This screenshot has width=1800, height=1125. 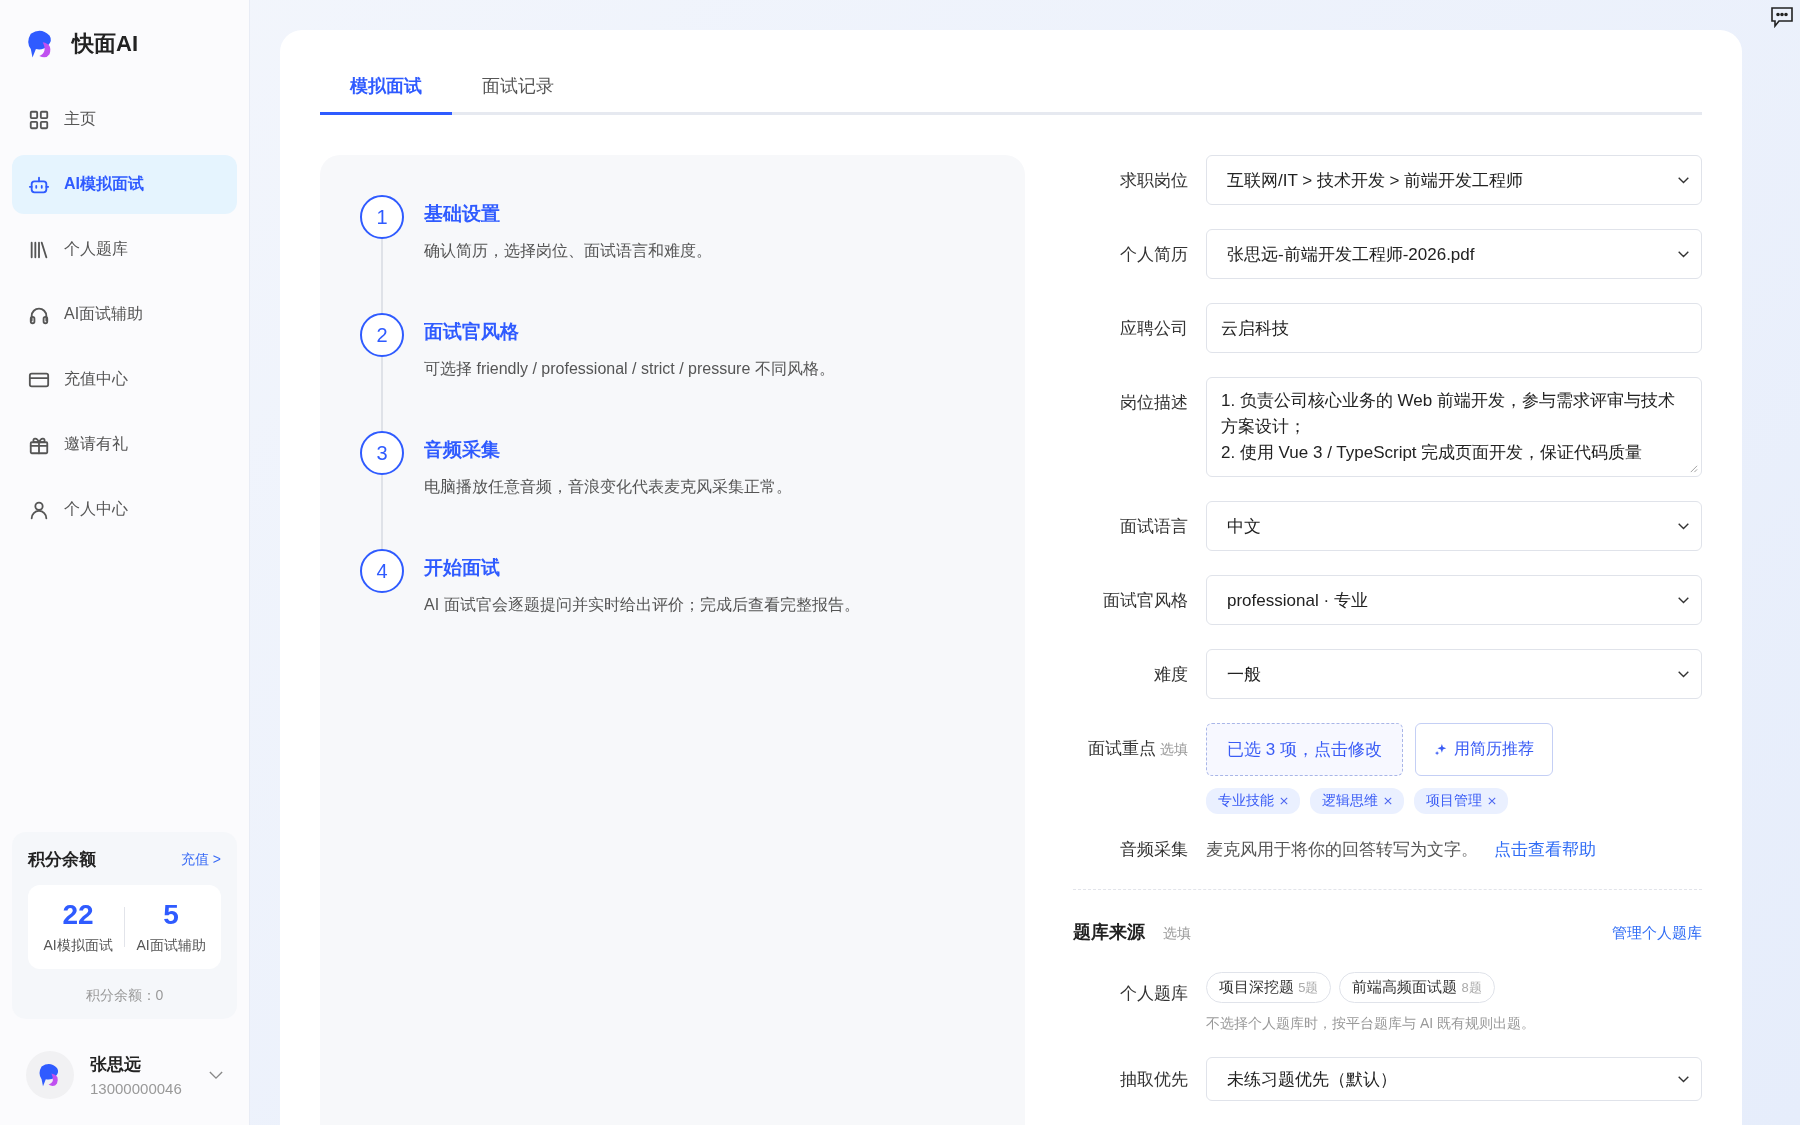 What do you see at coordinates (518, 90) in the screenshot?
I see `tab: 面试记录` at bounding box center [518, 90].